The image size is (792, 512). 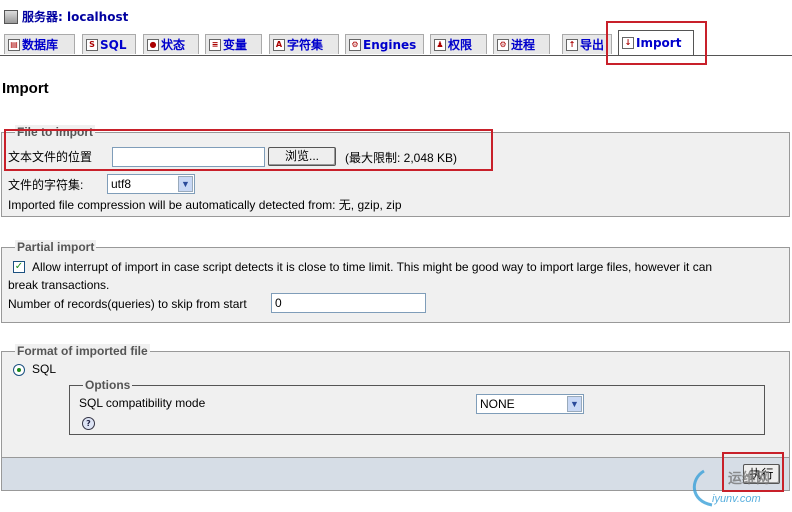 What do you see at coordinates (88, 423) in the screenshot?
I see `help-icon: ?` at bounding box center [88, 423].